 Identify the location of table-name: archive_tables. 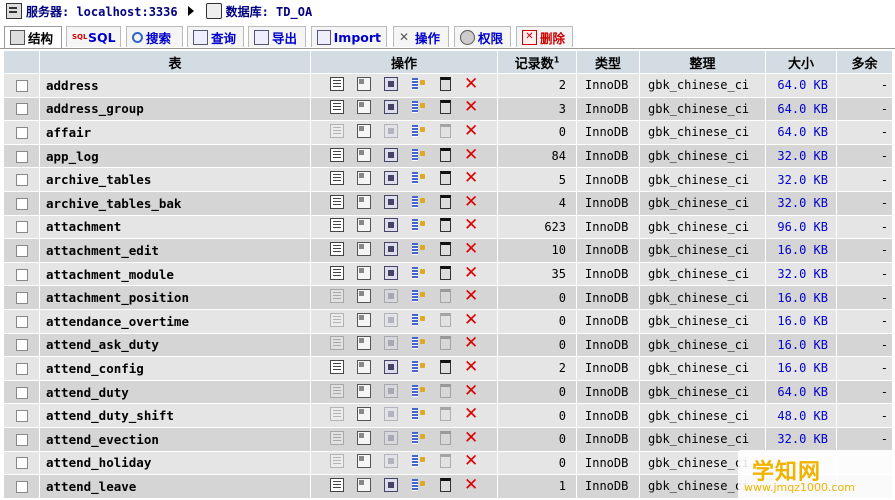
(175, 179).